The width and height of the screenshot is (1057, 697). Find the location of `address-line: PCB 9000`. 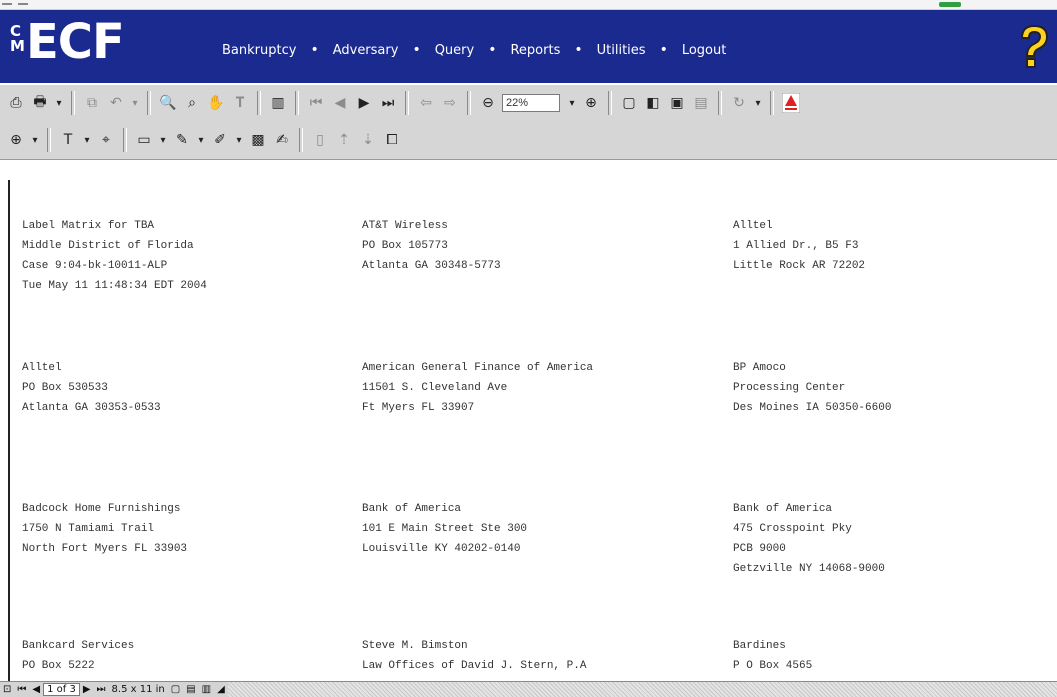

address-line: PCB 9000 is located at coordinates (759, 549).